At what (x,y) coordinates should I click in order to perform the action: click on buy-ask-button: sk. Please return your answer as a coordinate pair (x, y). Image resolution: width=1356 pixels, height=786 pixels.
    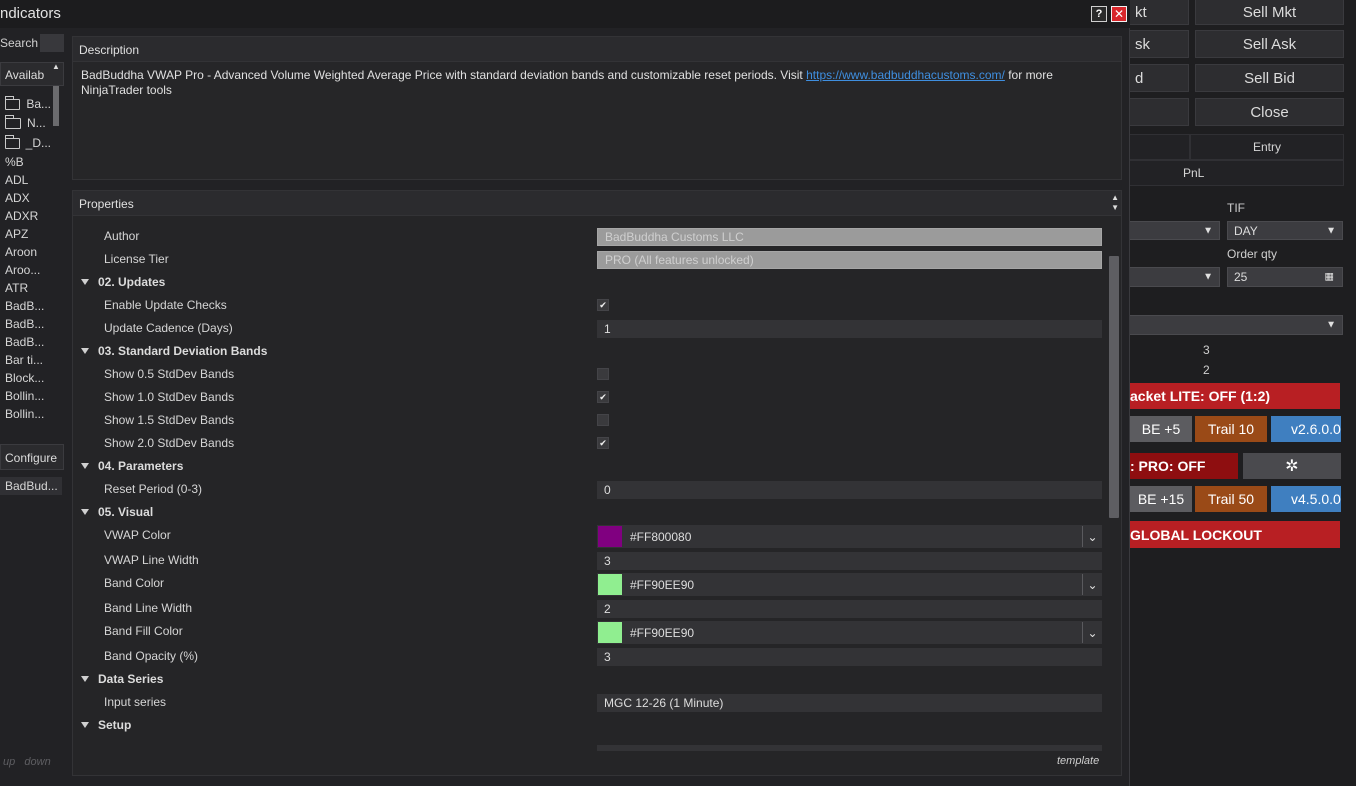
    Looking at the image, I should click on (1158, 44).